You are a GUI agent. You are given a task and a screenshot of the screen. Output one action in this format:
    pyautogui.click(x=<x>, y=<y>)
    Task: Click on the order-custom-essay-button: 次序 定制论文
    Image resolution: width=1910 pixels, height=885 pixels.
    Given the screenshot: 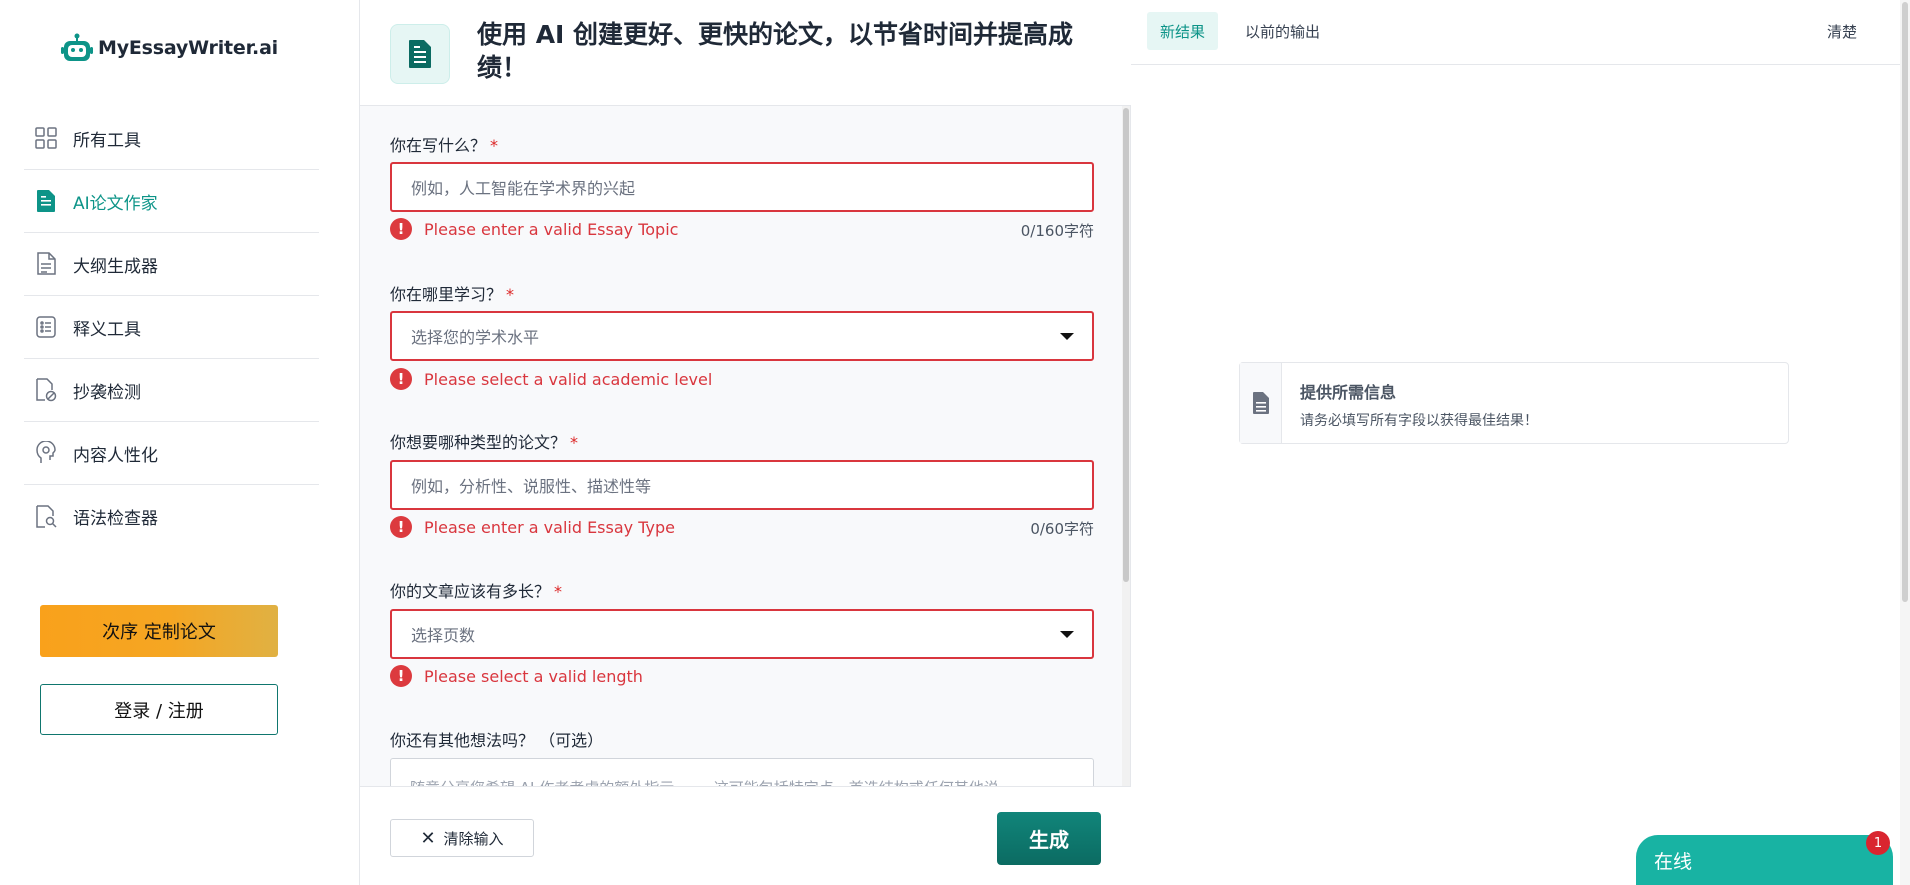 What is the action you would take?
    pyautogui.click(x=159, y=631)
    